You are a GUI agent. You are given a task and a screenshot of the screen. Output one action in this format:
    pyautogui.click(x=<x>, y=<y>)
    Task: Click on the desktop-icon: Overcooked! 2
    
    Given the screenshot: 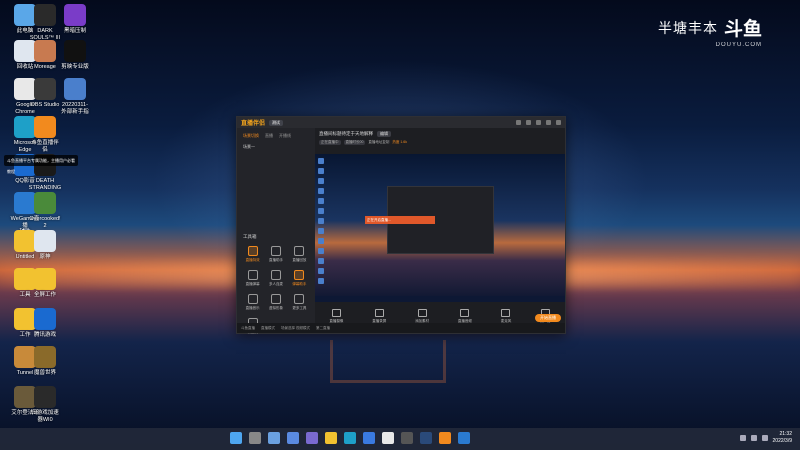 What is the action you would take?
    pyautogui.click(x=45, y=210)
    